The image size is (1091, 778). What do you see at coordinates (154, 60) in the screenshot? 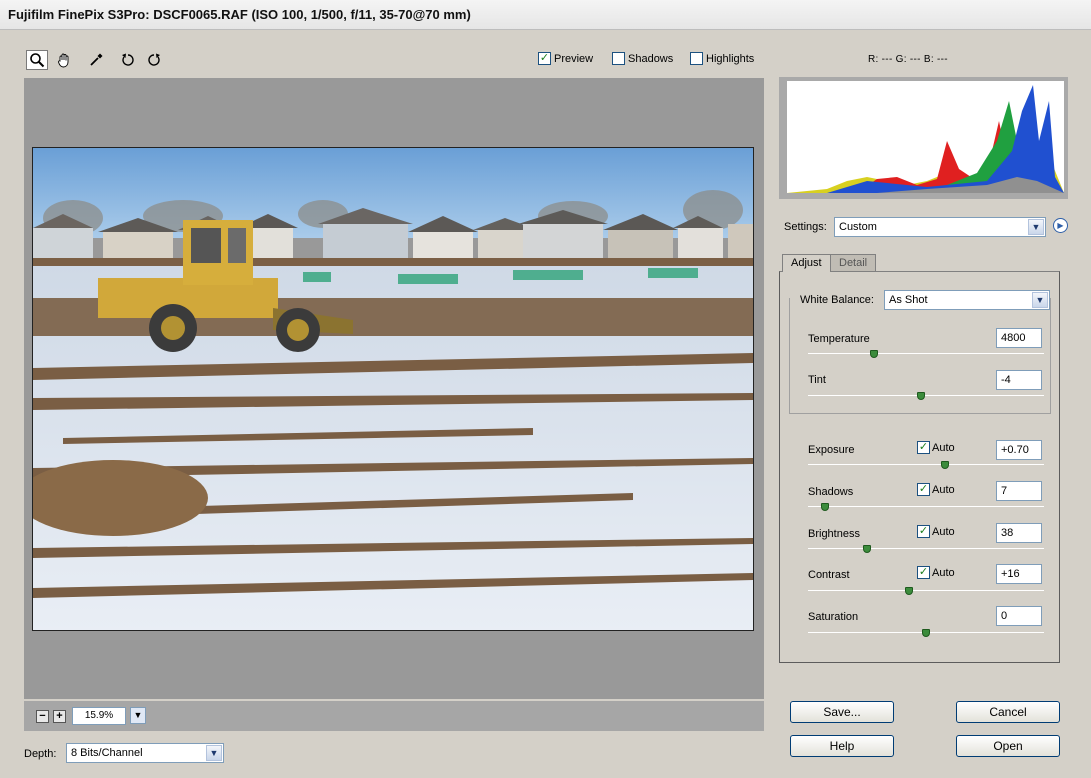
I see `rotate-right-icon` at bounding box center [154, 60].